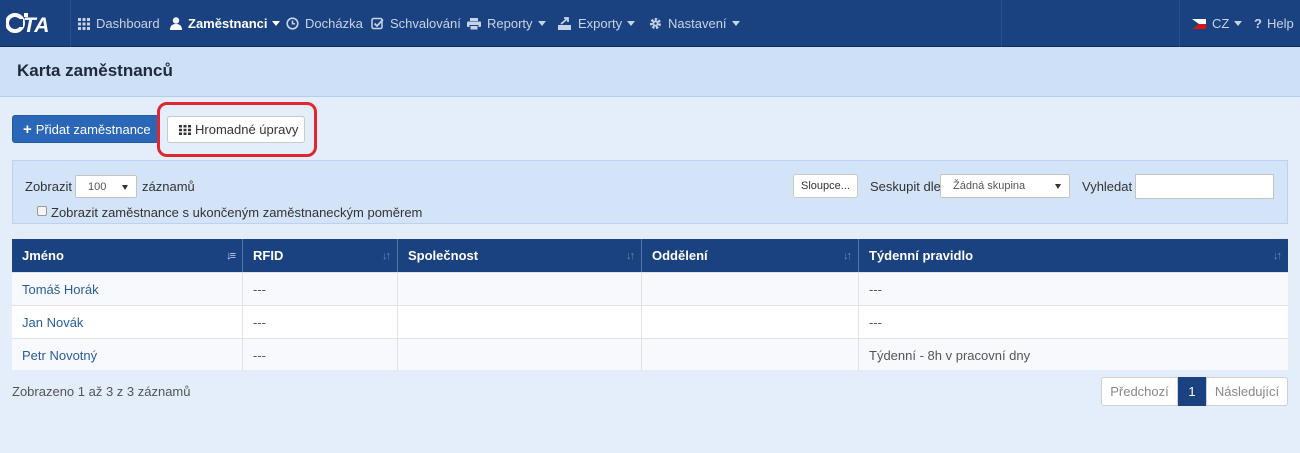  Describe the element at coordinates (650, 72) in the screenshot. I see `page-header: Karta zaměstnanců` at that location.